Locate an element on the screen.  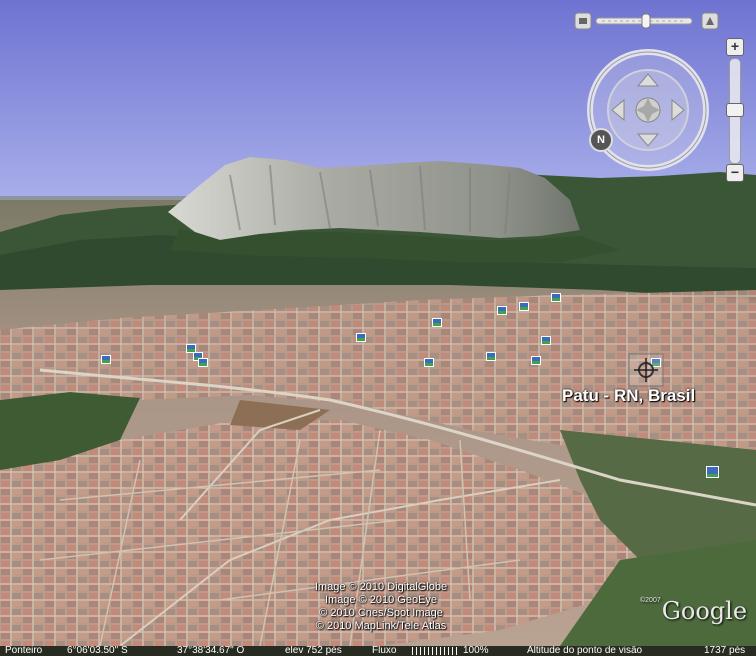
zoom-slider-handle is located at coordinates (735, 110).